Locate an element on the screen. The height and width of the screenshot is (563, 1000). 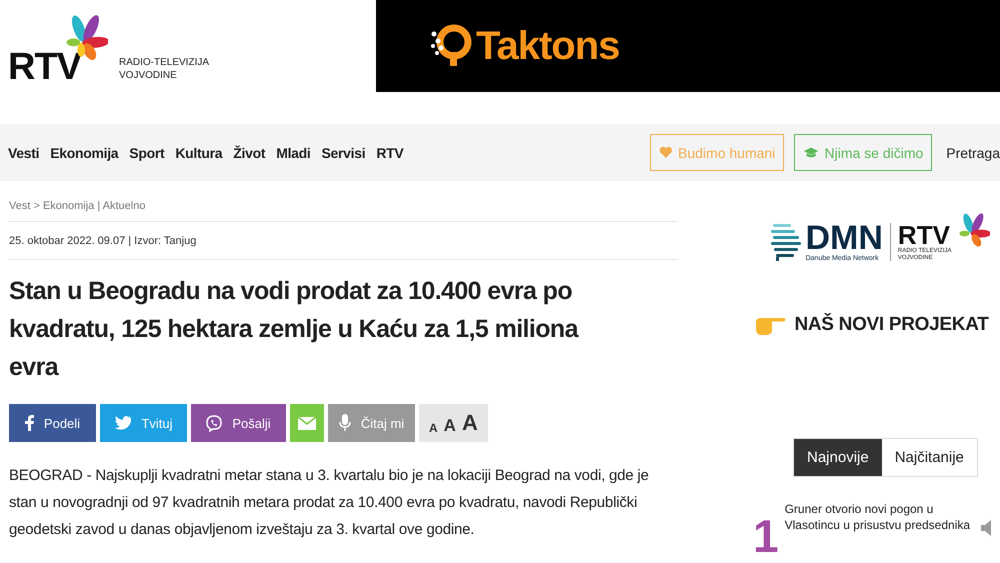
dmn-wordmark: DMN is located at coordinates (844, 238).